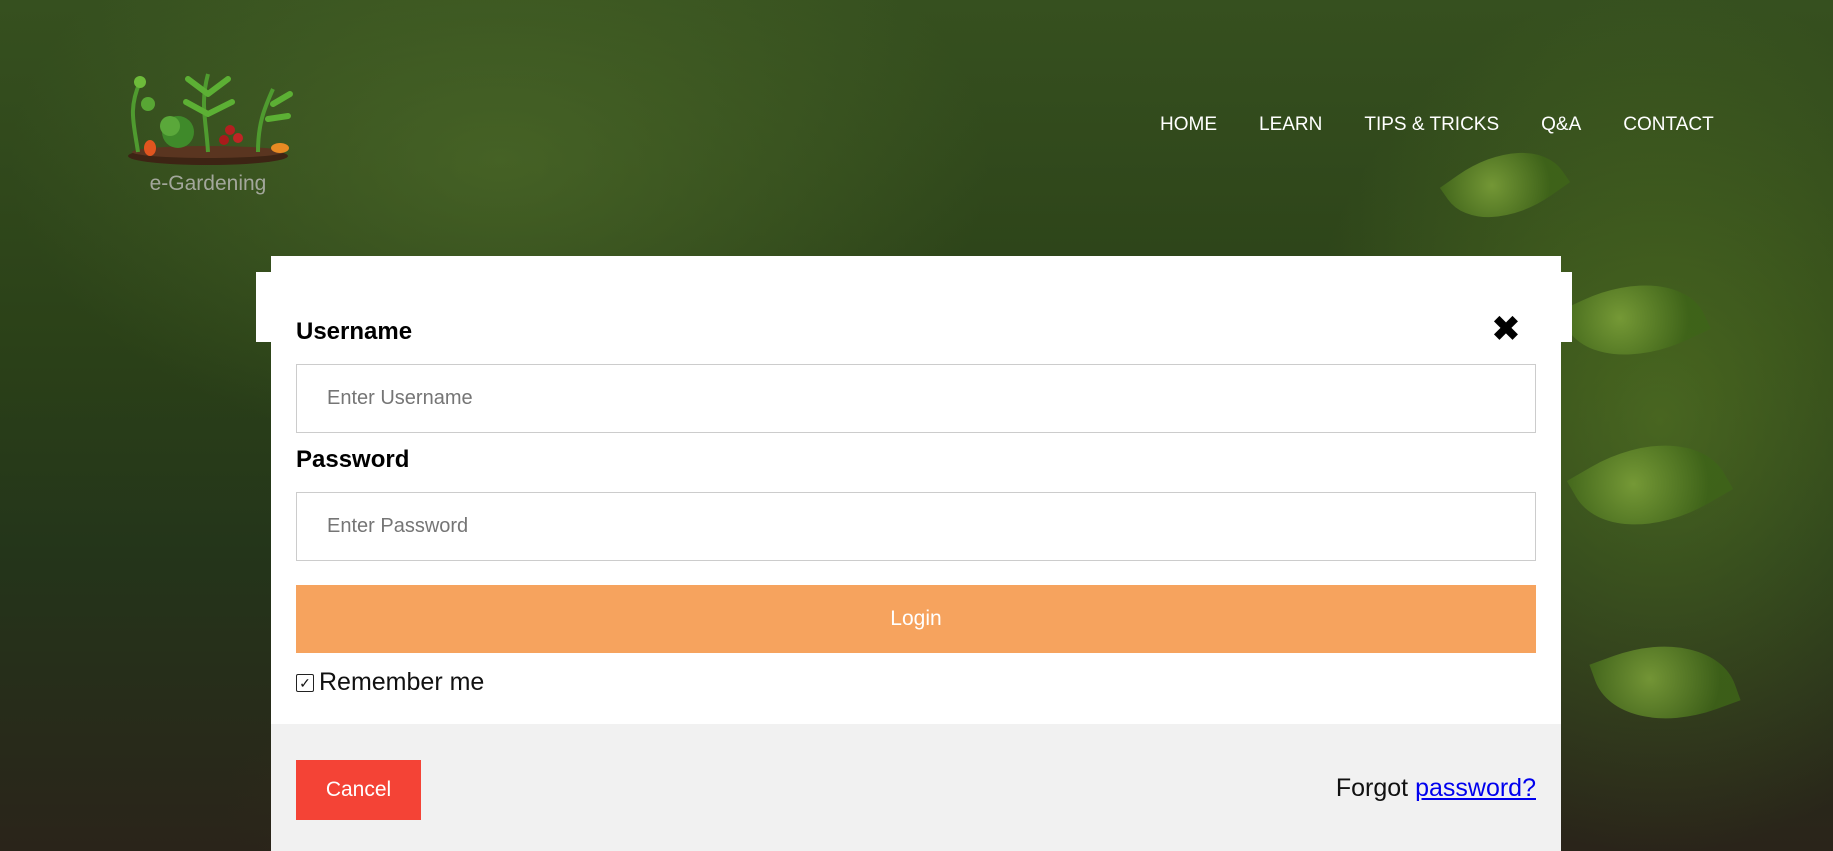 The width and height of the screenshot is (1833, 851). I want to click on password-label: Password, so click(353, 459).